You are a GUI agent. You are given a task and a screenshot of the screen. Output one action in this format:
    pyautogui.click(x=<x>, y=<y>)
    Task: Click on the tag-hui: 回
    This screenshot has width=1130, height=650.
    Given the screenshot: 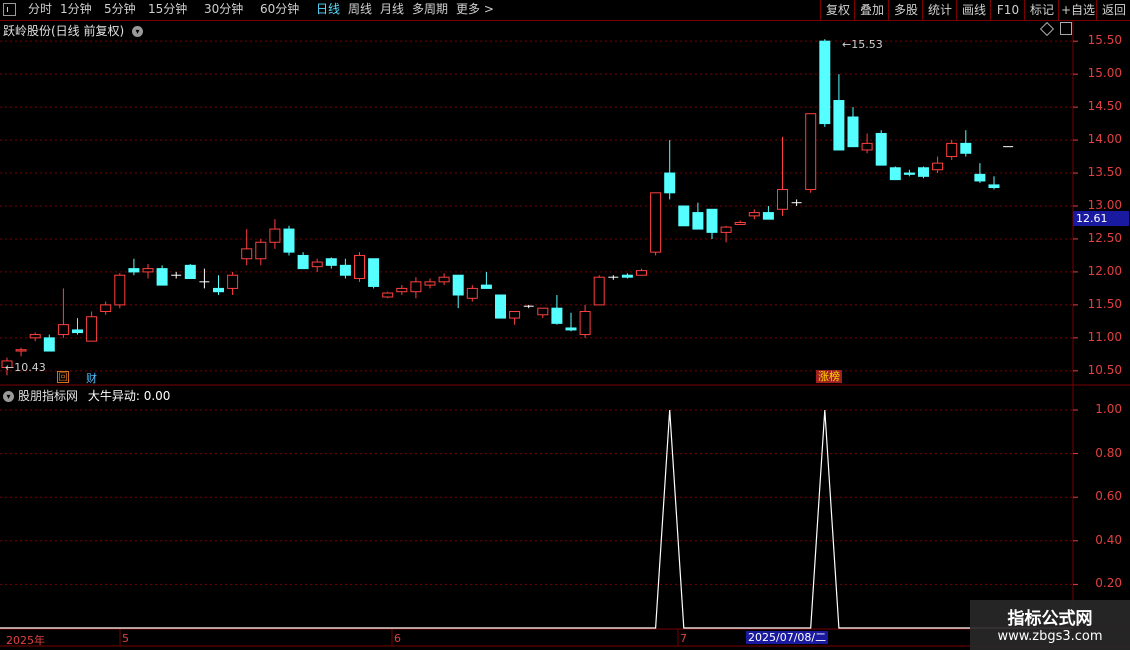 What is the action you would take?
    pyautogui.click(x=63, y=377)
    